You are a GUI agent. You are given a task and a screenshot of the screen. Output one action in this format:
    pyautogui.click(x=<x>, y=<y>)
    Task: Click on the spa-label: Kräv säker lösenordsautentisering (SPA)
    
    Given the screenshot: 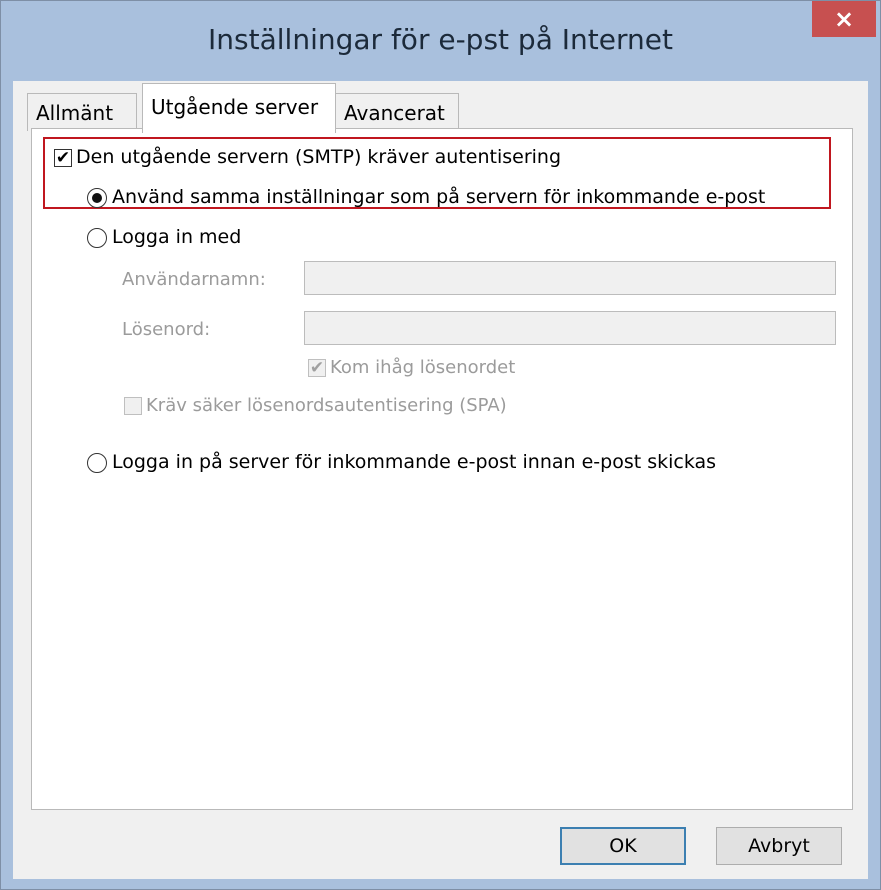 What is the action you would take?
    pyautogui.click(x=326, y=405)
    